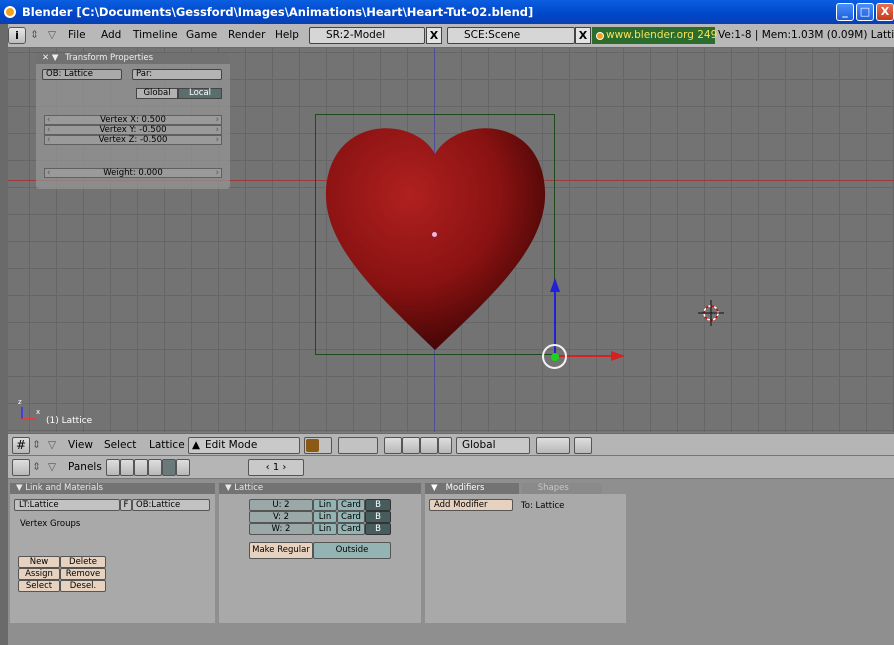 This screenshot has height=645, width=894. Describe the element at coordinates (845, 12) in the screenshot. I see `minimize-button: _` at that location.